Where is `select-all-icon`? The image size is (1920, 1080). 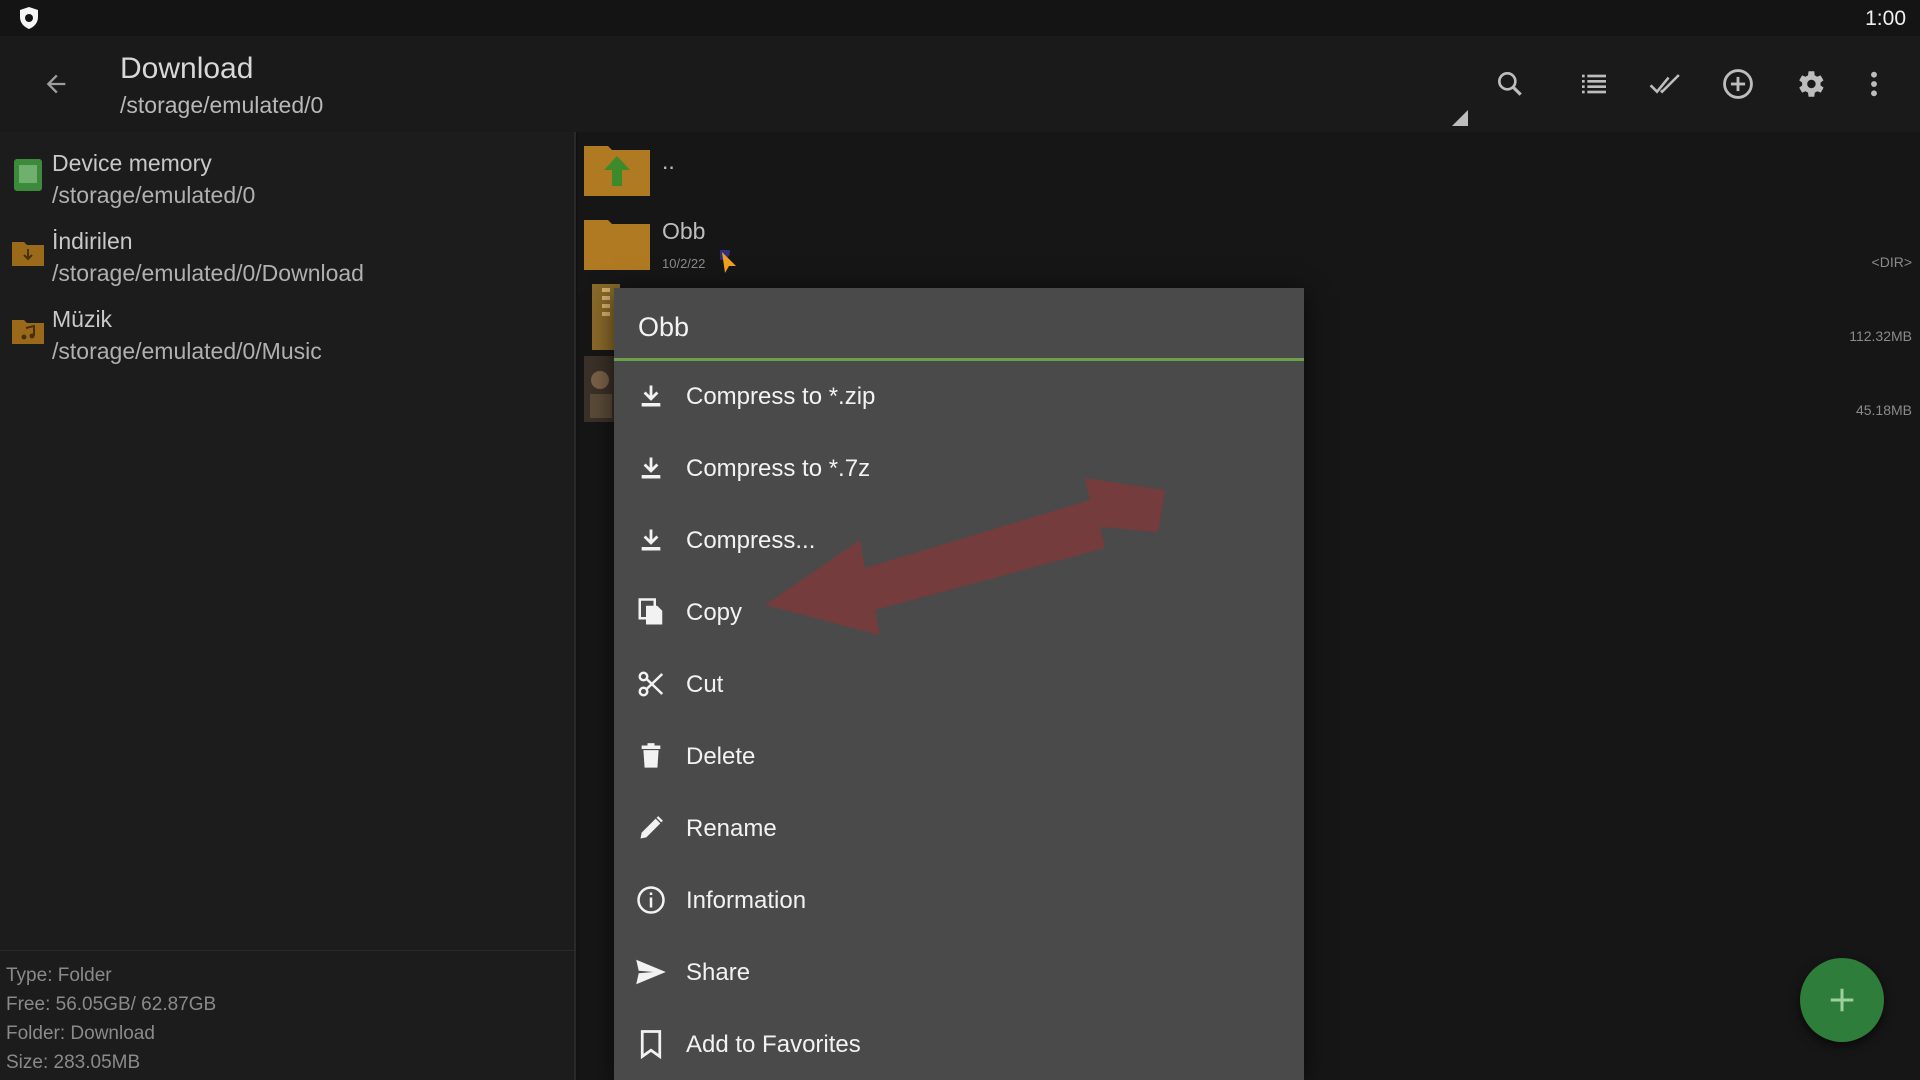
select-all-icon is located at coordinates (1664, 84).